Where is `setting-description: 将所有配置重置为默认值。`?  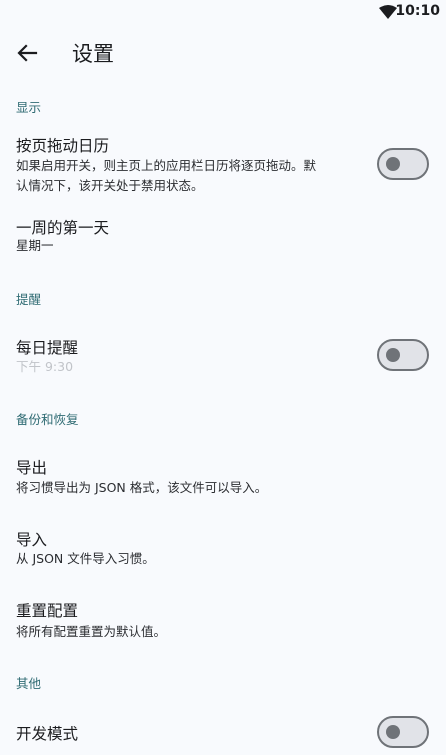
setting-description: 将所有配置重置为默认值。 is located at coordinates (91, 631).